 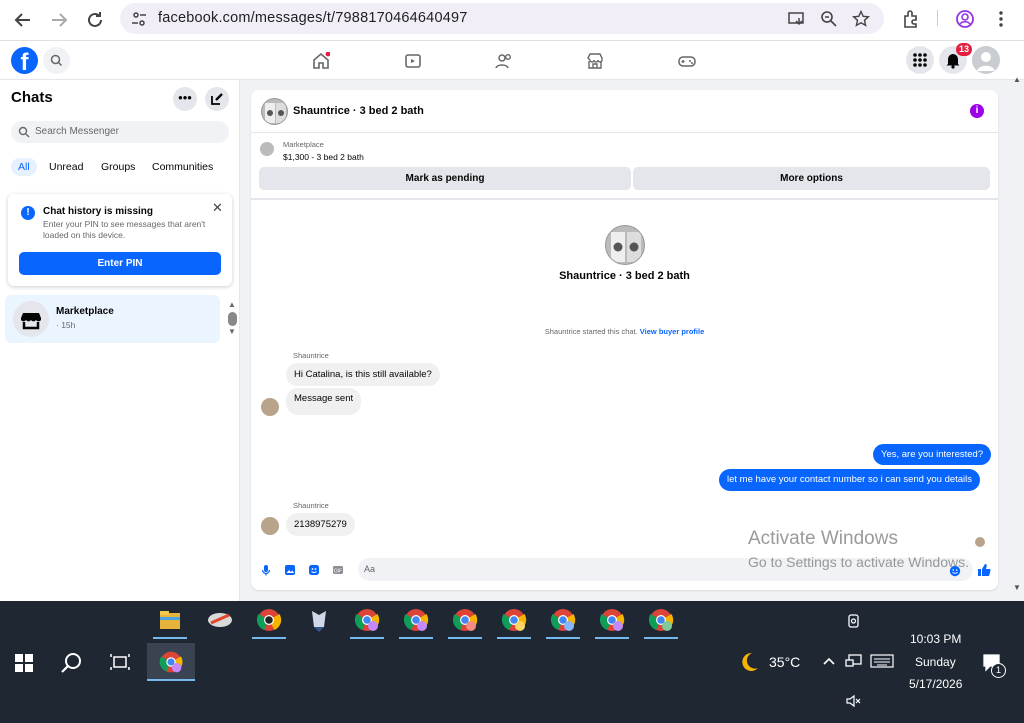 I want to click on message-placeholder: Aa, so click(x=370, y=569).